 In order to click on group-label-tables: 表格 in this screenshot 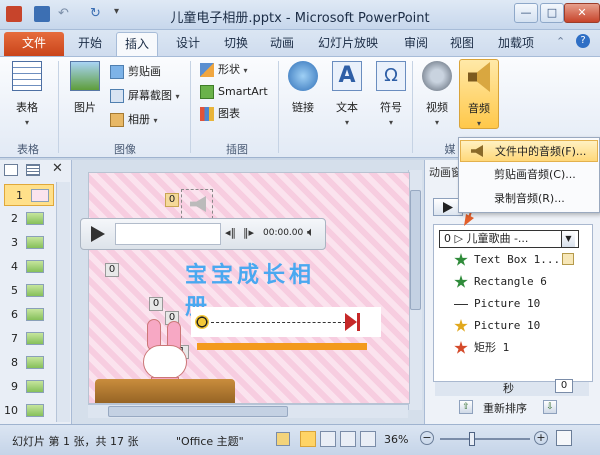, I will do `click(28, 149)`.